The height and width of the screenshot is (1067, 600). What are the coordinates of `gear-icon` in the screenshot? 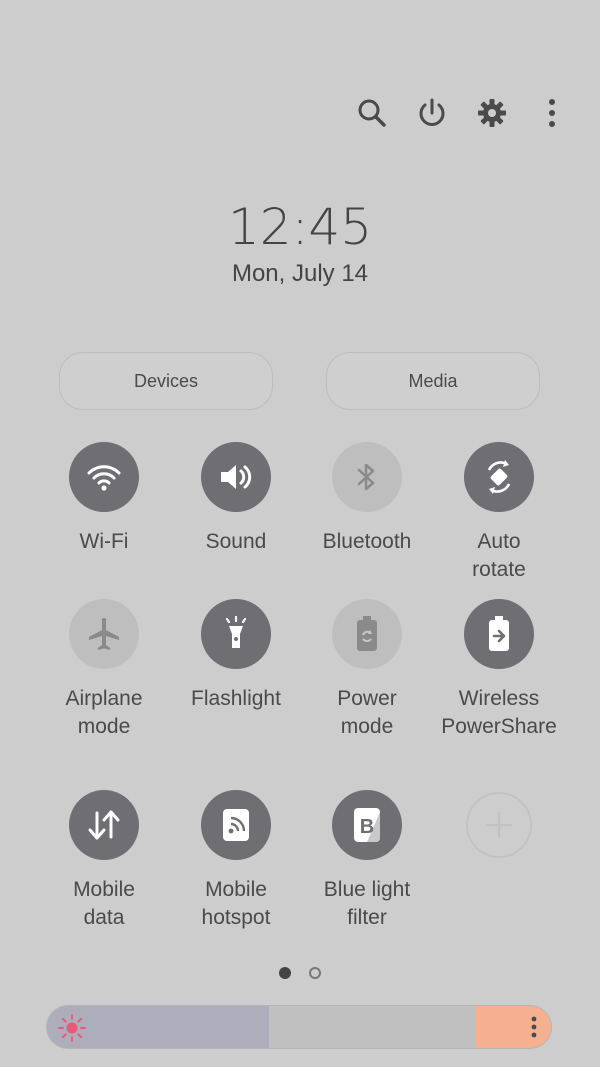 It's located at (492, 113).